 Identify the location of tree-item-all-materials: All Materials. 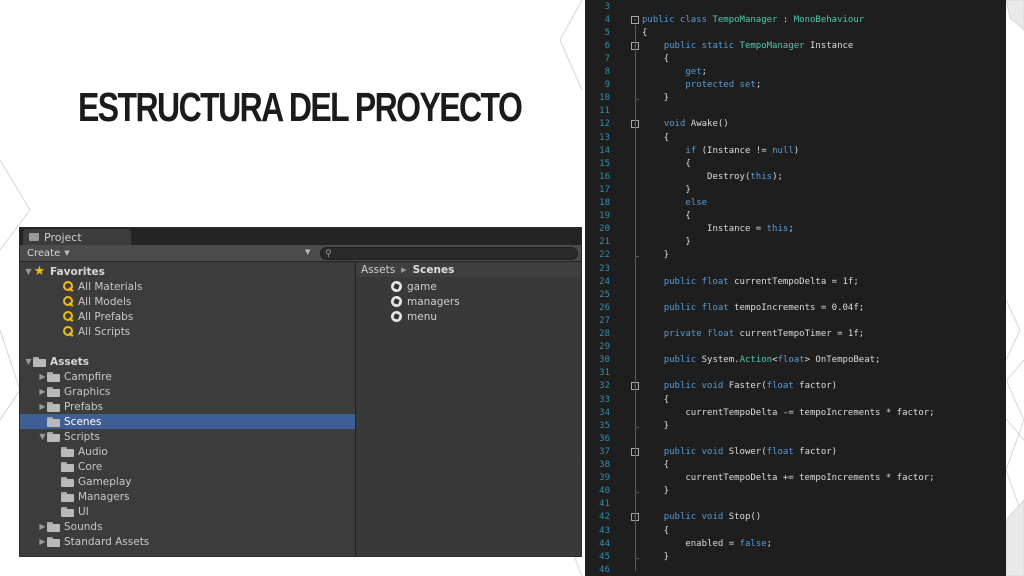
(187, 286).